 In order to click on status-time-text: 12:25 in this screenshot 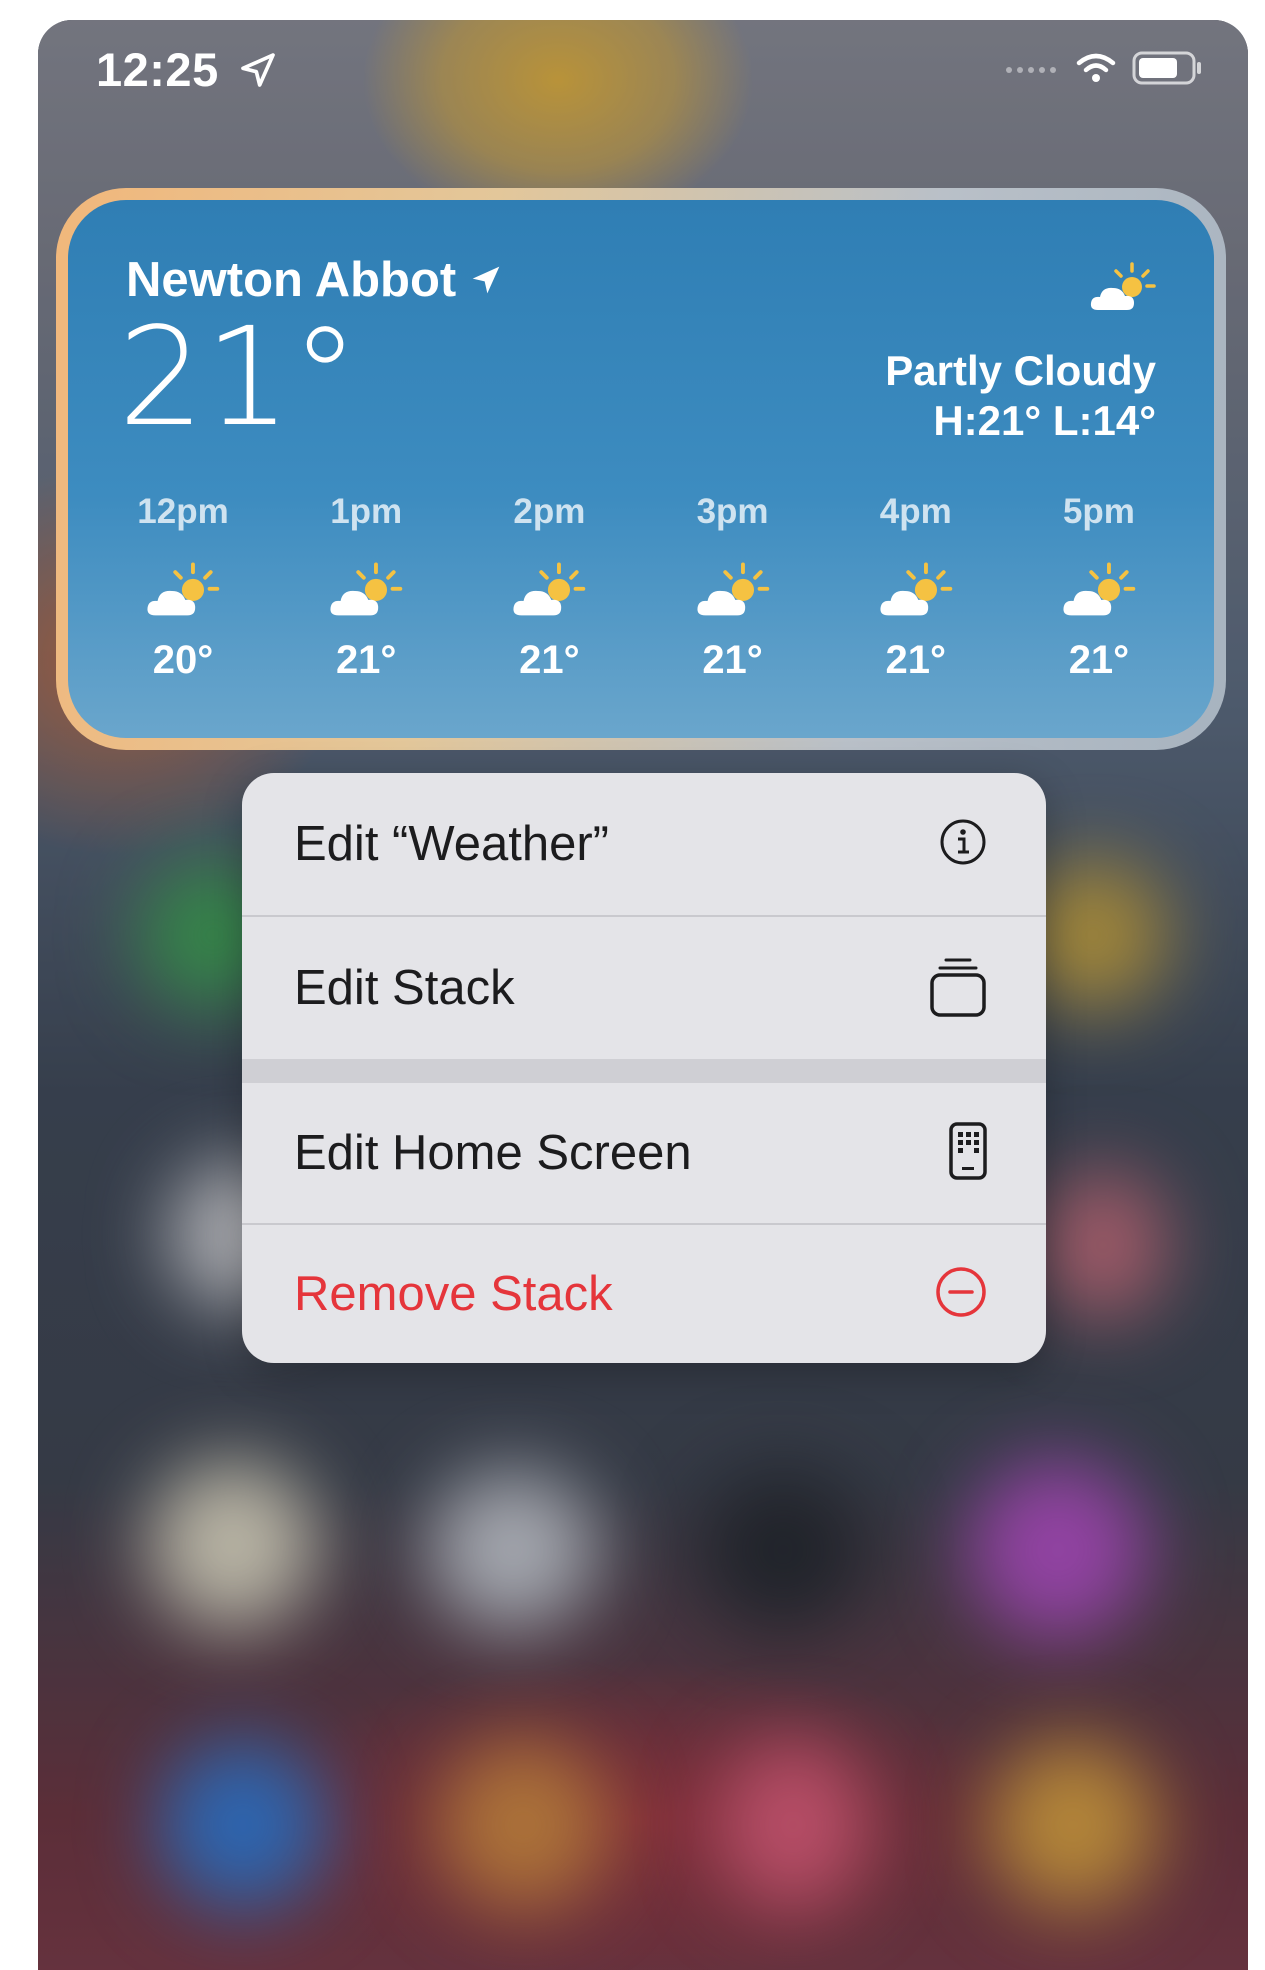, I will do `click(157, 69)`.